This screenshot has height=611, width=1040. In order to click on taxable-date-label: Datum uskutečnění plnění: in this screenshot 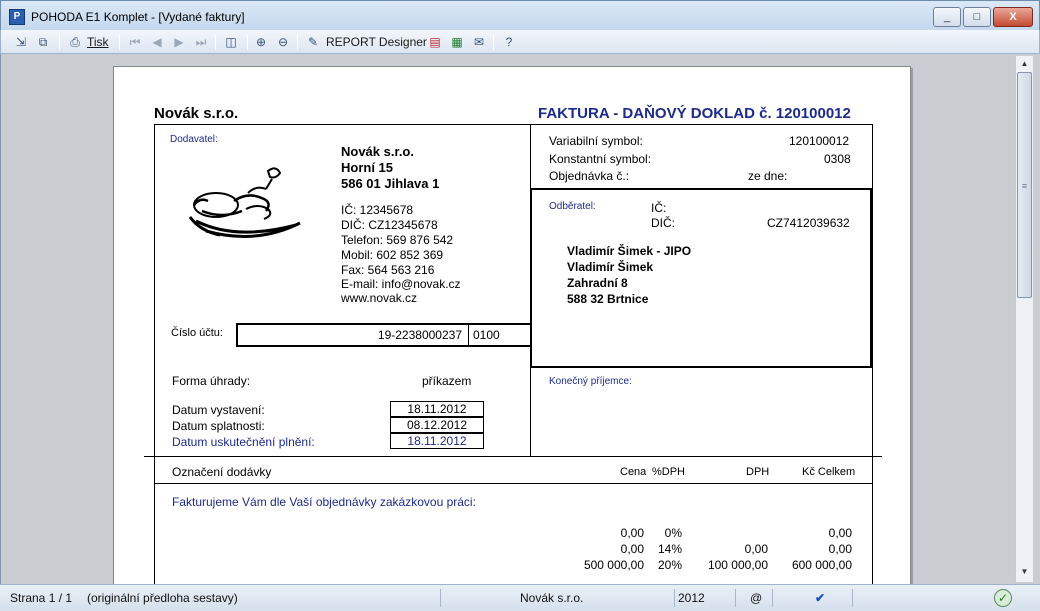, I will do `click(243, 442)`.